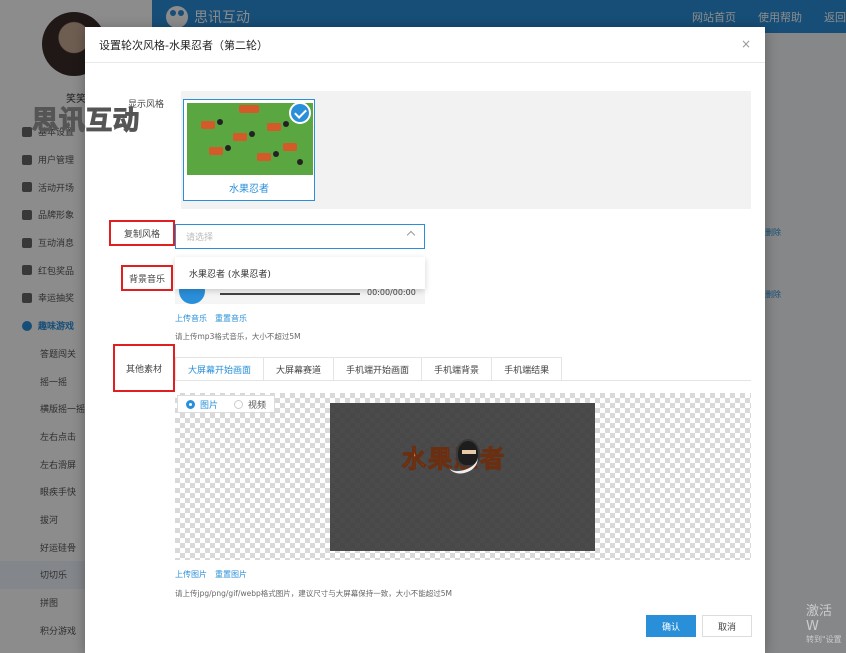 This screenshot has width=846, height=653. I want to click on watermark: 思讯互动, so click(86, 120).